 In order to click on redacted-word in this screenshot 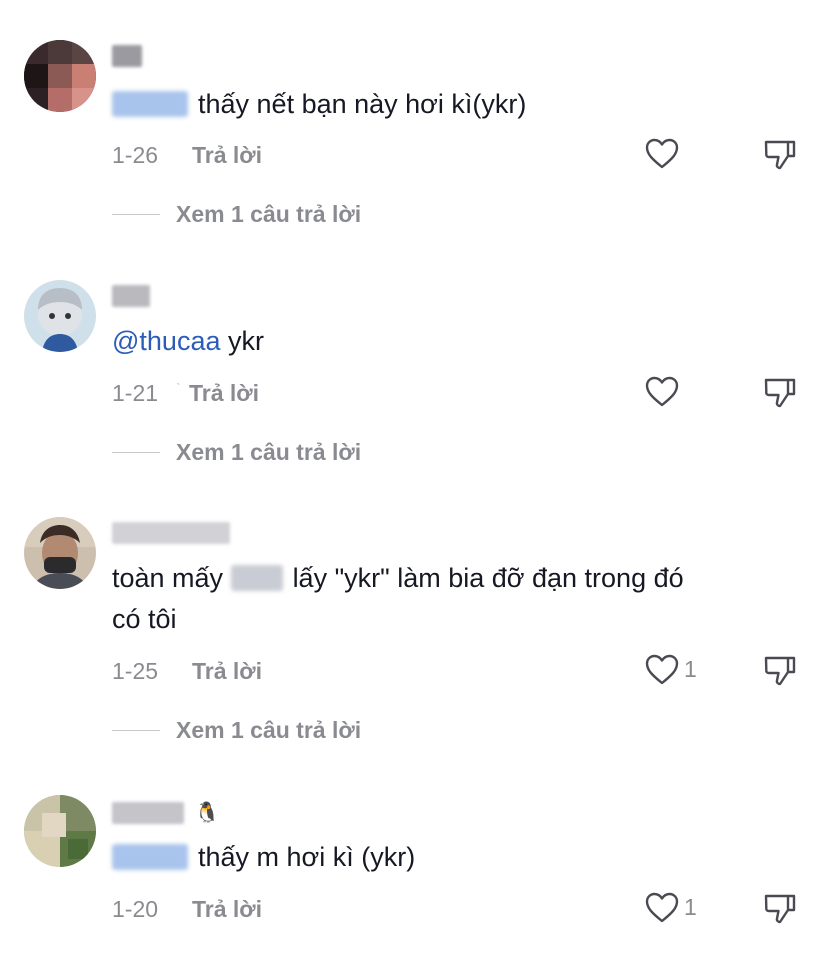, I will do `click(256, 578)`.